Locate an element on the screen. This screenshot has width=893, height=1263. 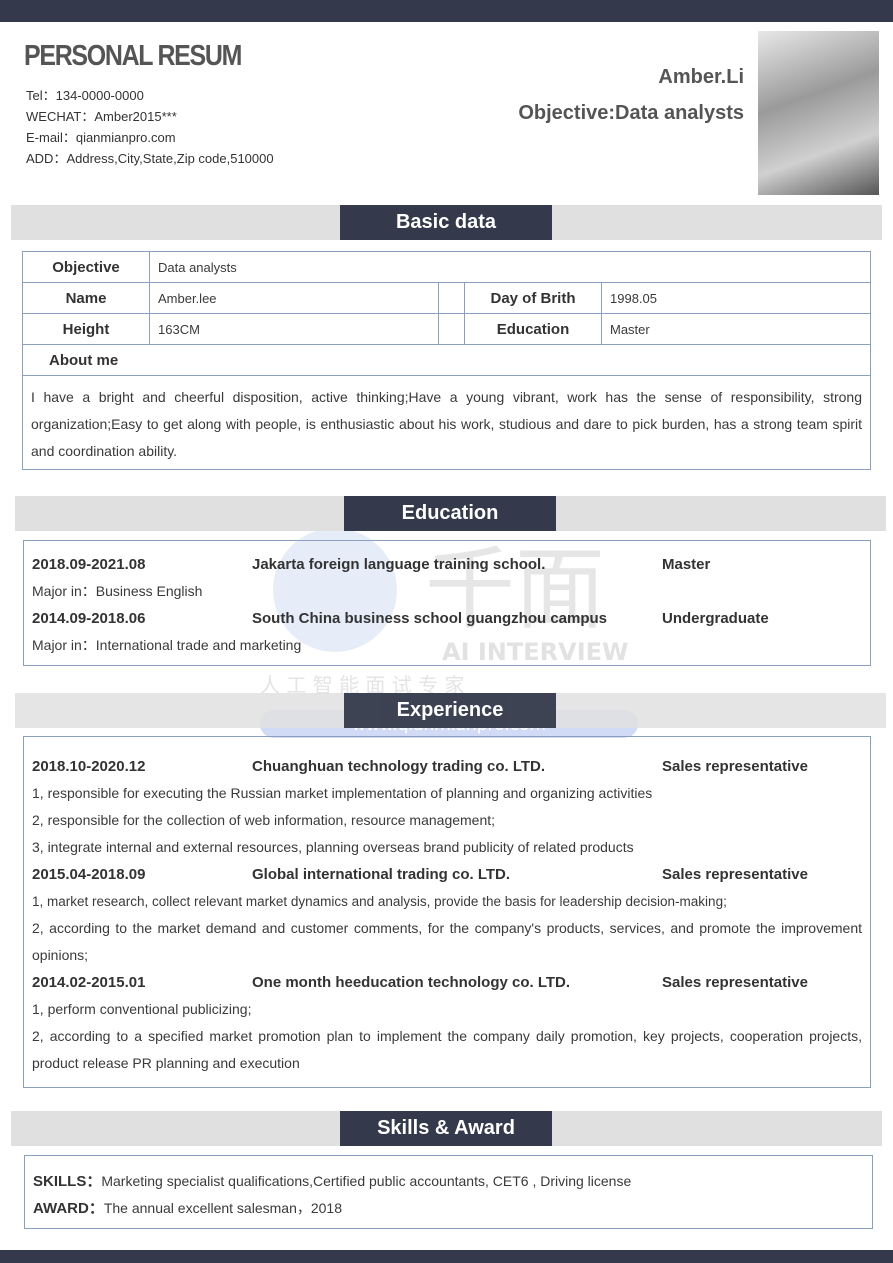
section-heading: Skills & Award is located at coordinates (446, 1128).